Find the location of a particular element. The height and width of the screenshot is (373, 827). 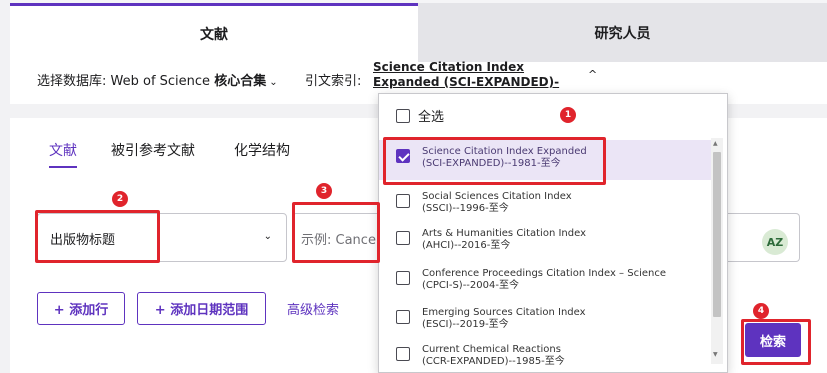

scroll-up-icon: ▲ is located at coordinates (715, 143).